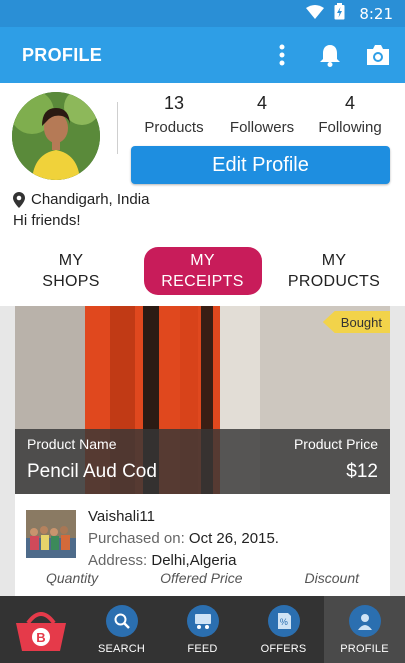 The height and width of the screenshot is (663, 405). I want to click on stat-label: Products, so click(174, 127).